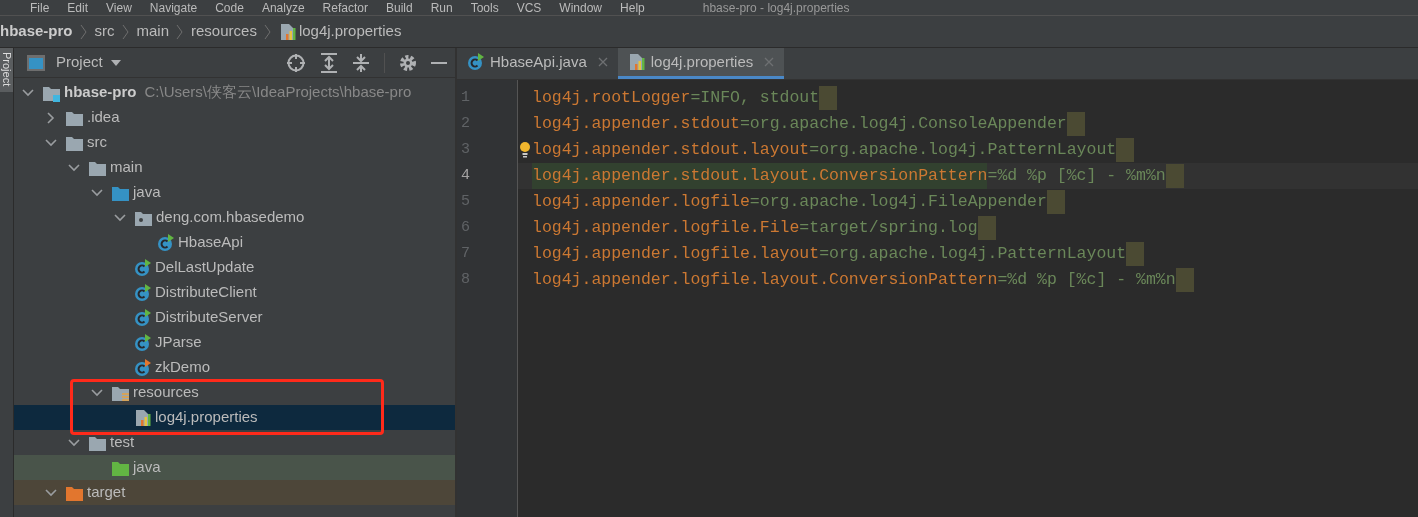 This screenshot has width=1418, height=517. I want to click on tree-item: zkDemo, so click(234, 367).